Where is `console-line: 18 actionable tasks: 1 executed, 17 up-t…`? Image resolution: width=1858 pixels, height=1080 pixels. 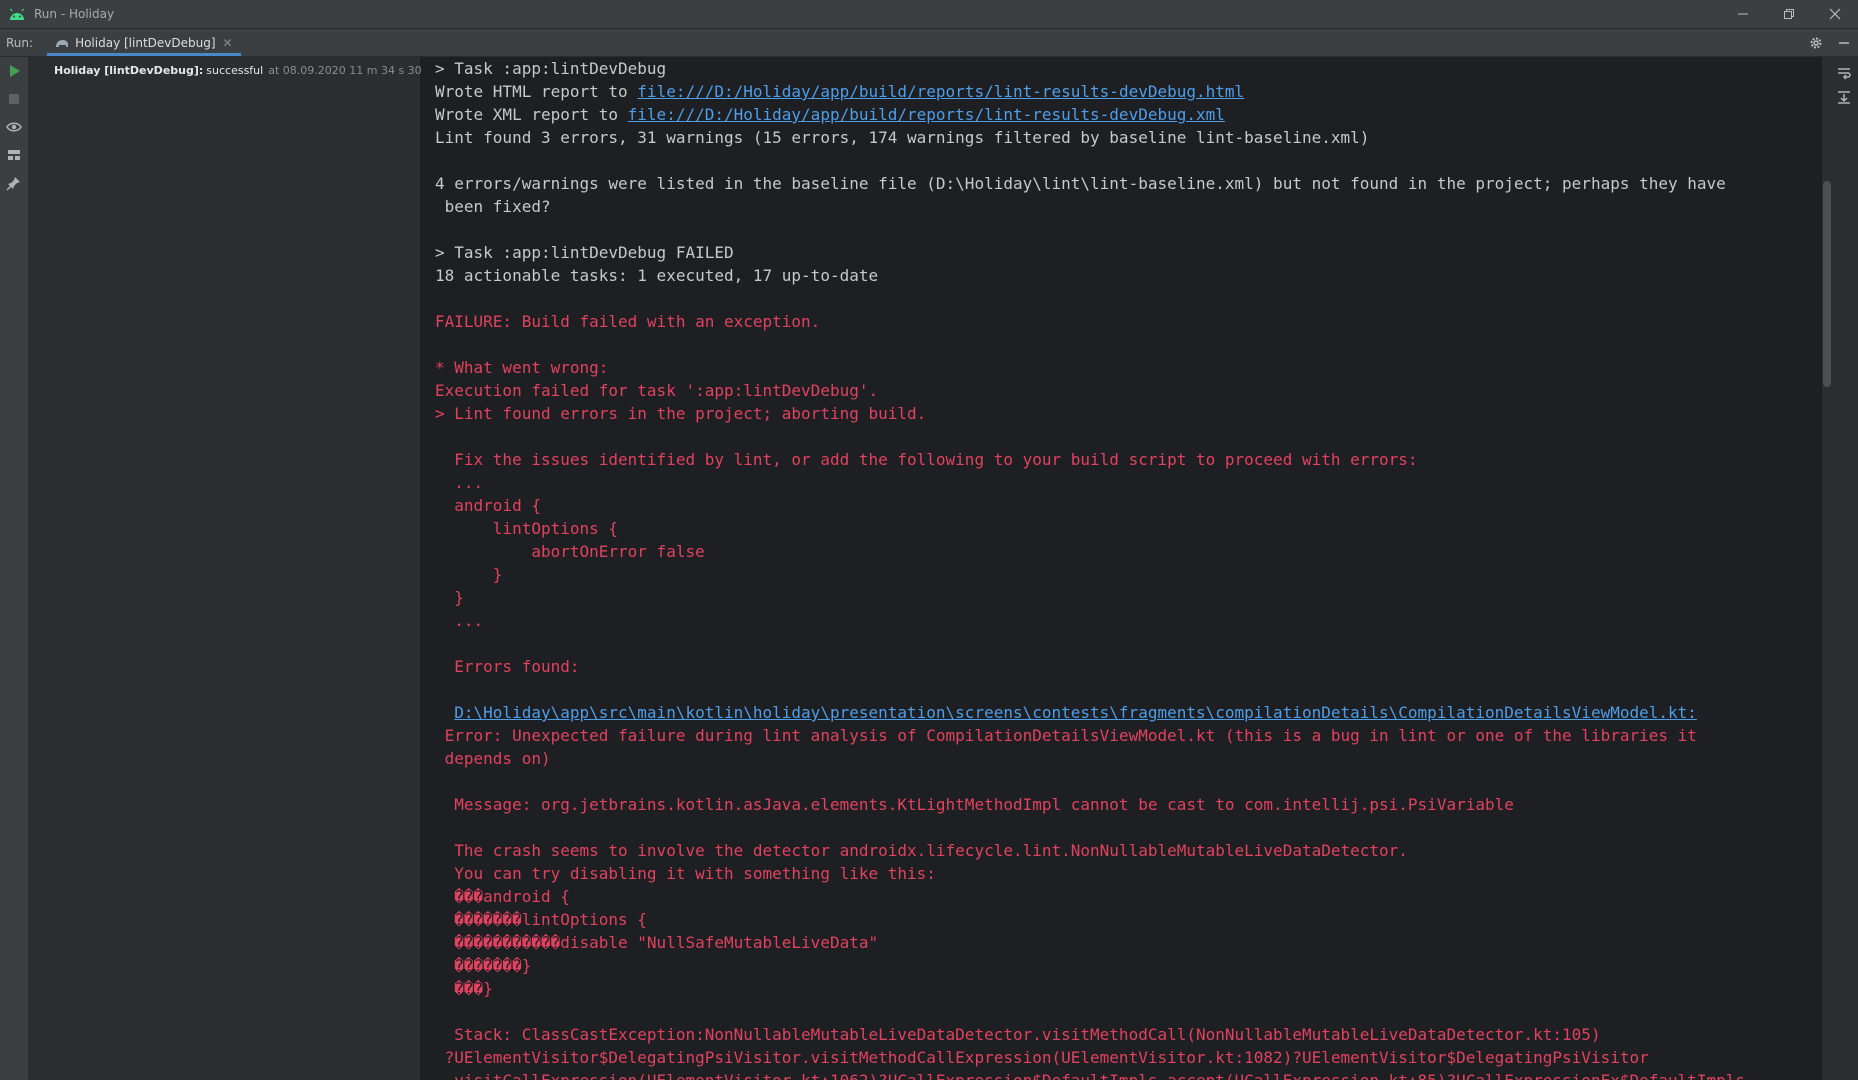 console-line: 18 actionable tasks: 1 executed, 17 up-t… is located at coordinates (657, 275).